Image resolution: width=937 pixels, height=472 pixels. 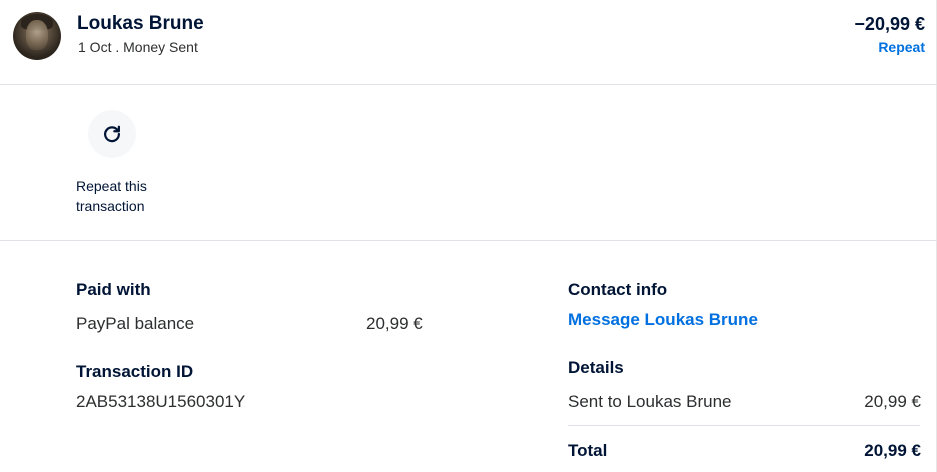 I want to click on payment-amount: 20,99 €, so click(x=394, y=323).